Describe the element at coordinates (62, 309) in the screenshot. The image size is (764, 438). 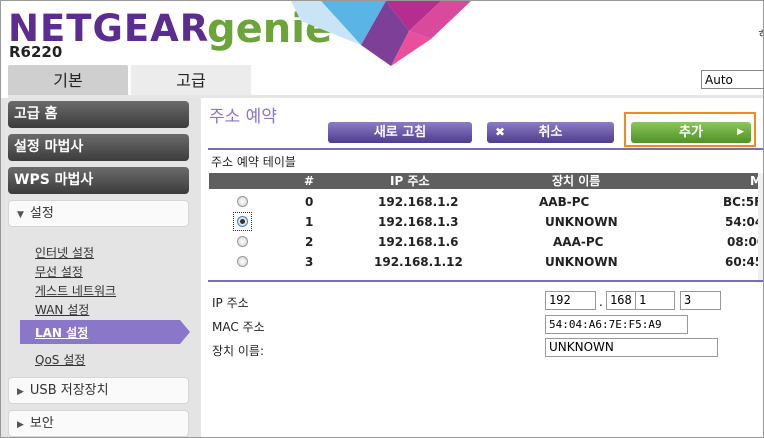
I see `sidebar-sub-wan-setup: WAN 설정` at that location.